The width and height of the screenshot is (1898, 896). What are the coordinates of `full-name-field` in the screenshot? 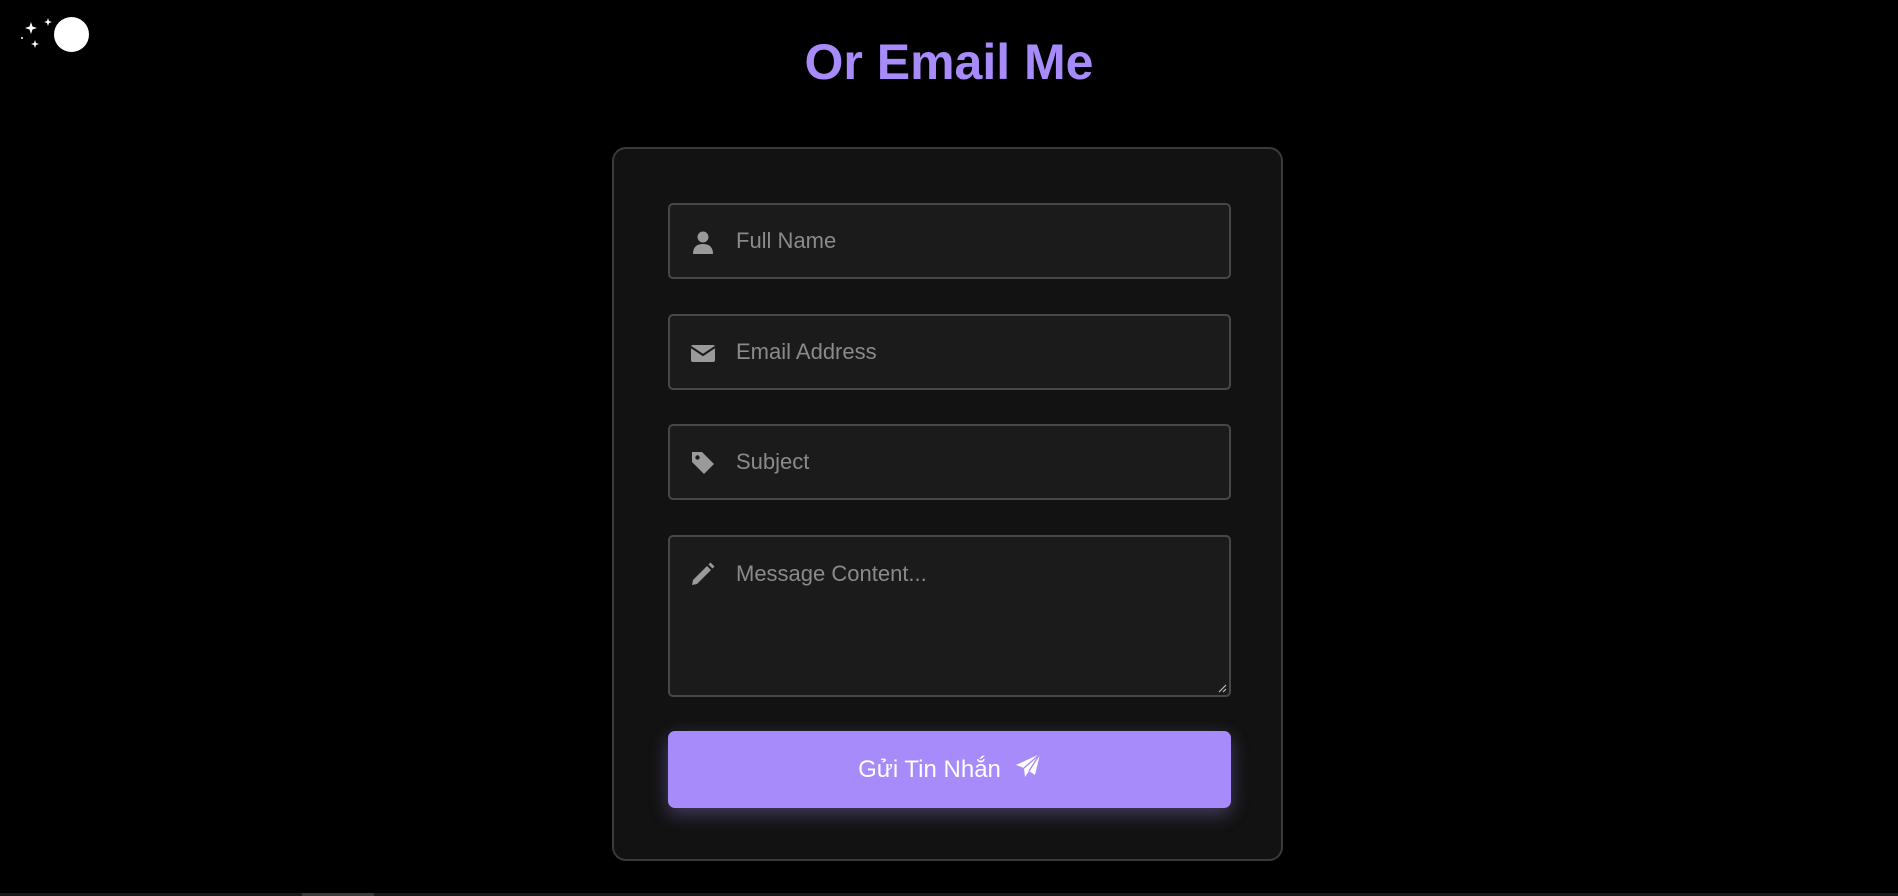 It's located at (949, 241).